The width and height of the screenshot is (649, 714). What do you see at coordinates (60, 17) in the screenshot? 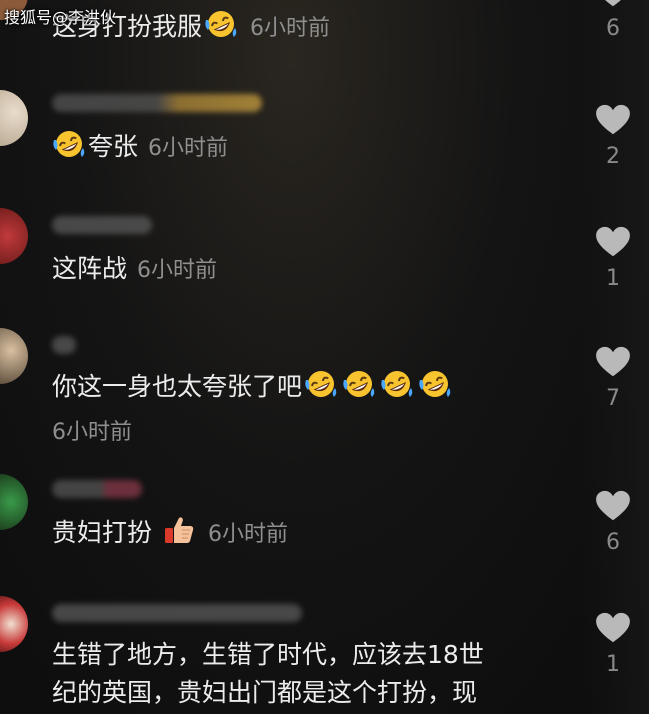
I see `watermark: 搜狐号@李洪伙` at bounding box center [60, 17].